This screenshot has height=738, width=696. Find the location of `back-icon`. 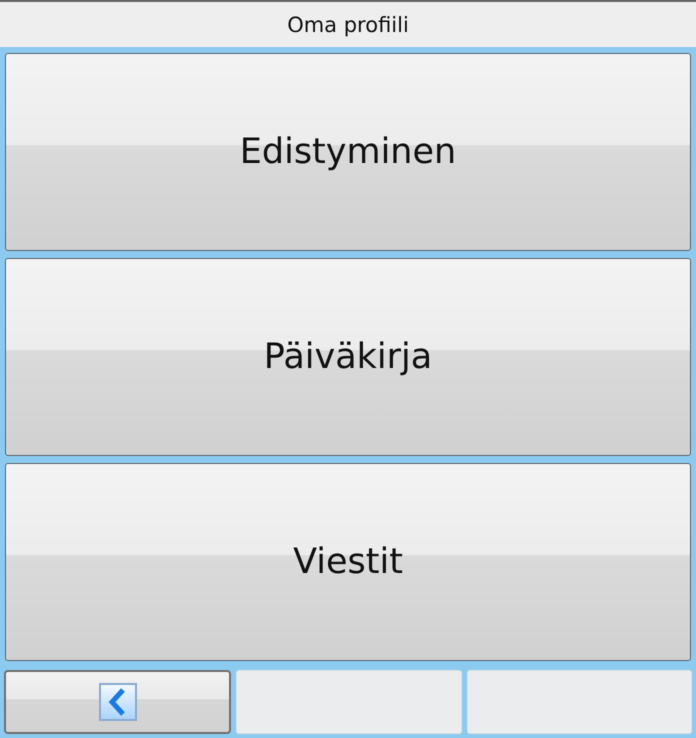

back-icon is located at coordinates (117, 702).